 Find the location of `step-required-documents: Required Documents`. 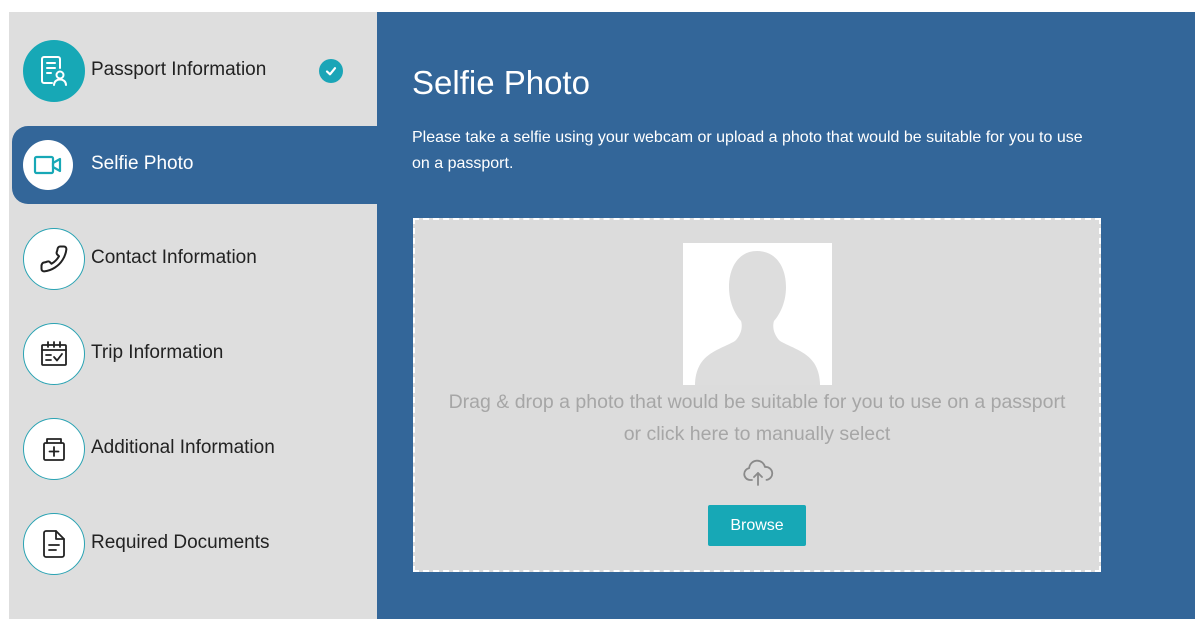

step-required-documents: Required Documents is located at coordinates (193, 544).